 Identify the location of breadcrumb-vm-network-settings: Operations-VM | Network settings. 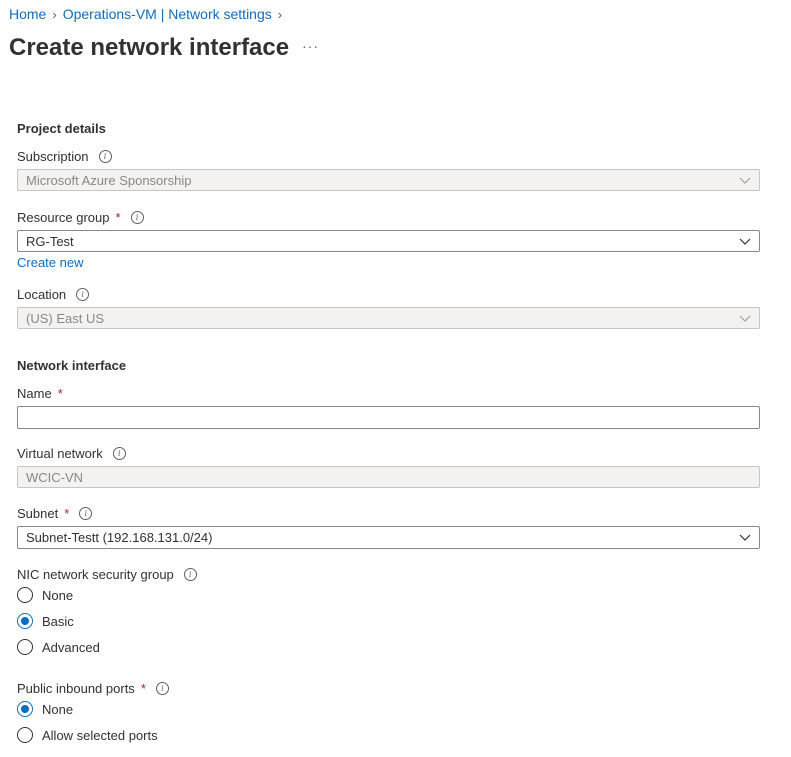
(167, 14).